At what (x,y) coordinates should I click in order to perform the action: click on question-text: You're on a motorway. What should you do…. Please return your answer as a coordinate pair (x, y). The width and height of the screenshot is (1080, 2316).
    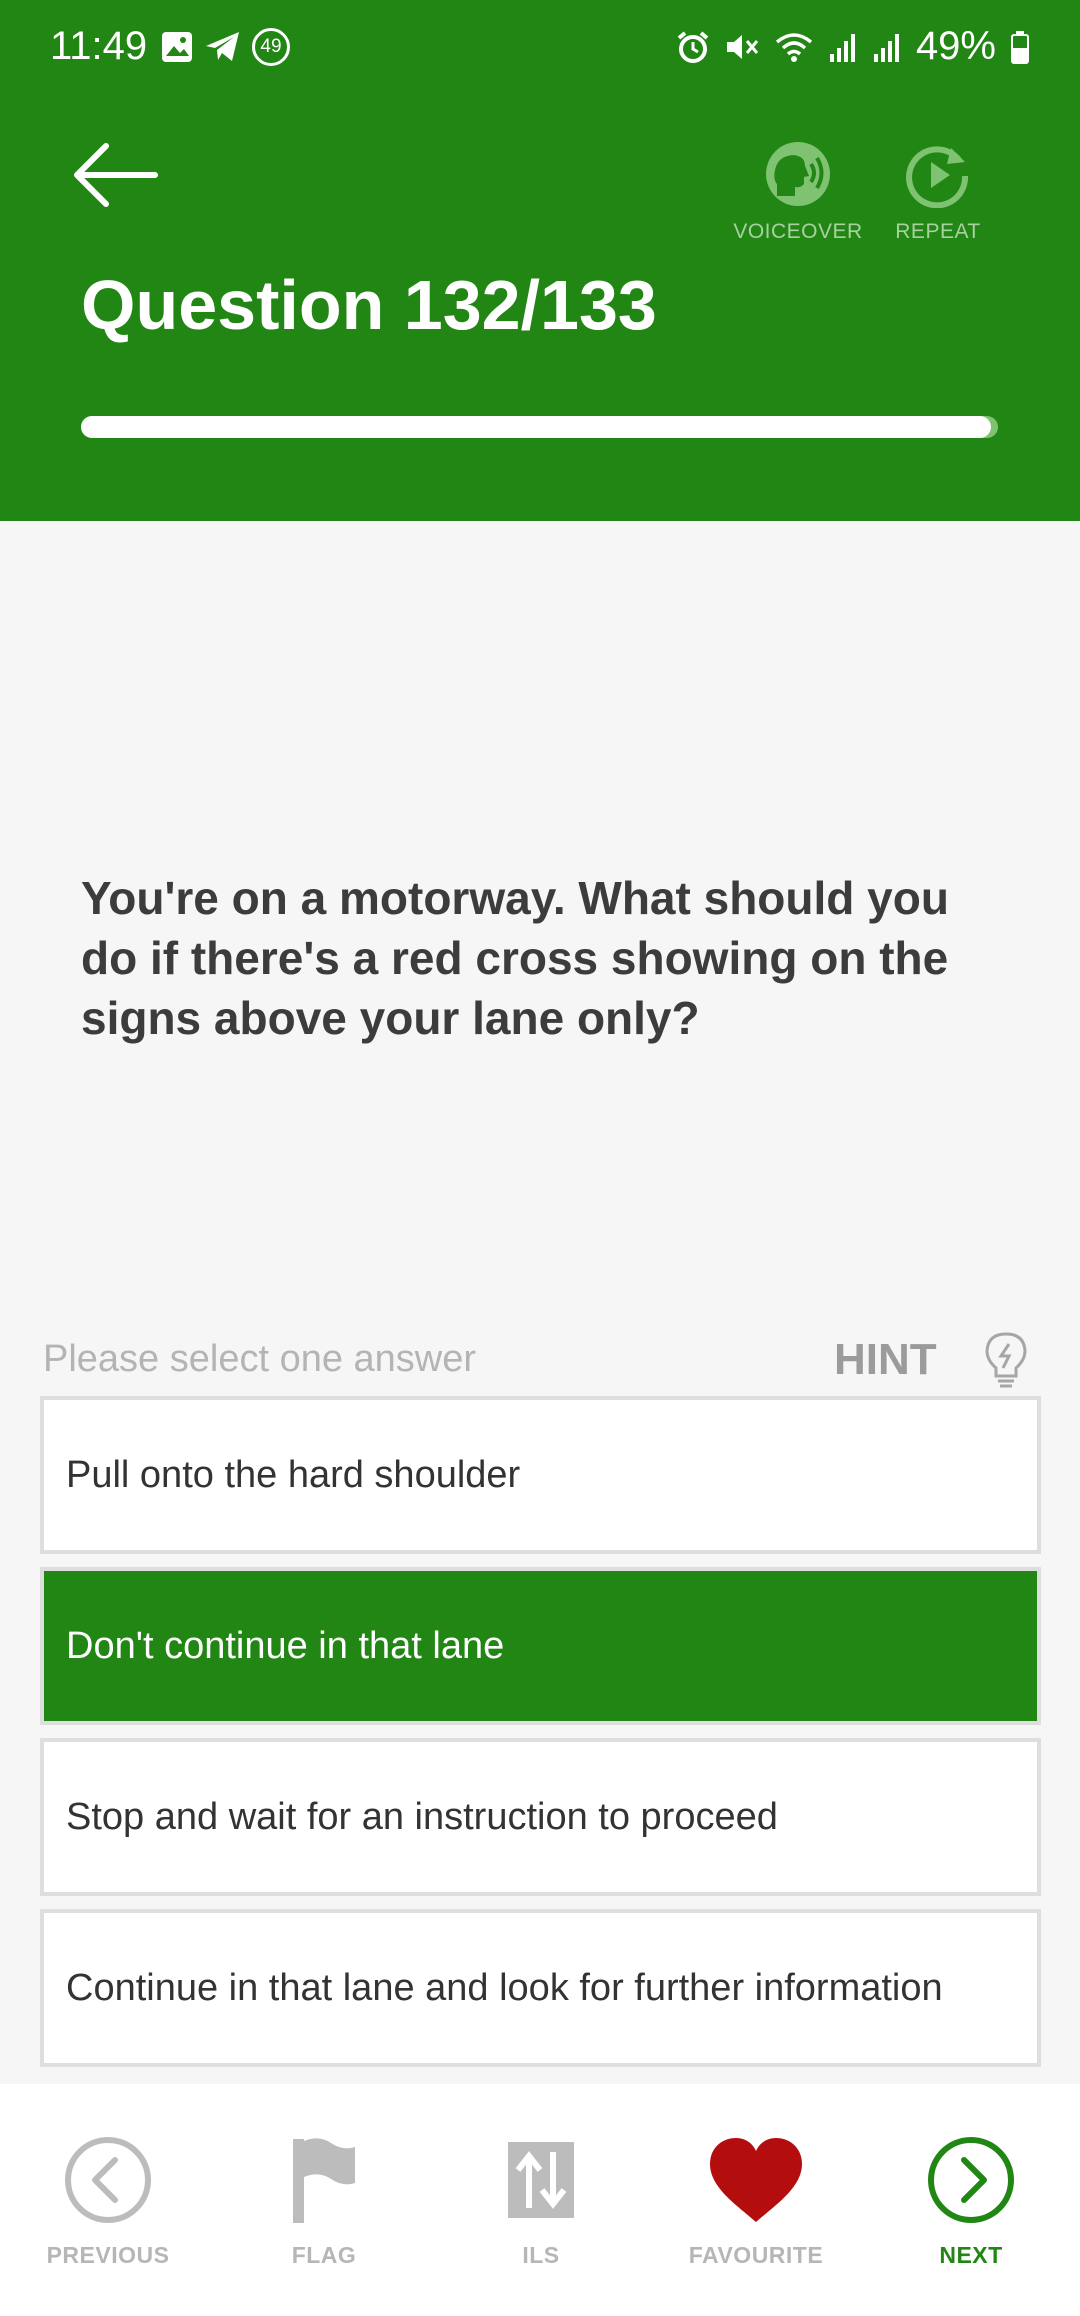
    Looking at the image, I should click on (515, 958).